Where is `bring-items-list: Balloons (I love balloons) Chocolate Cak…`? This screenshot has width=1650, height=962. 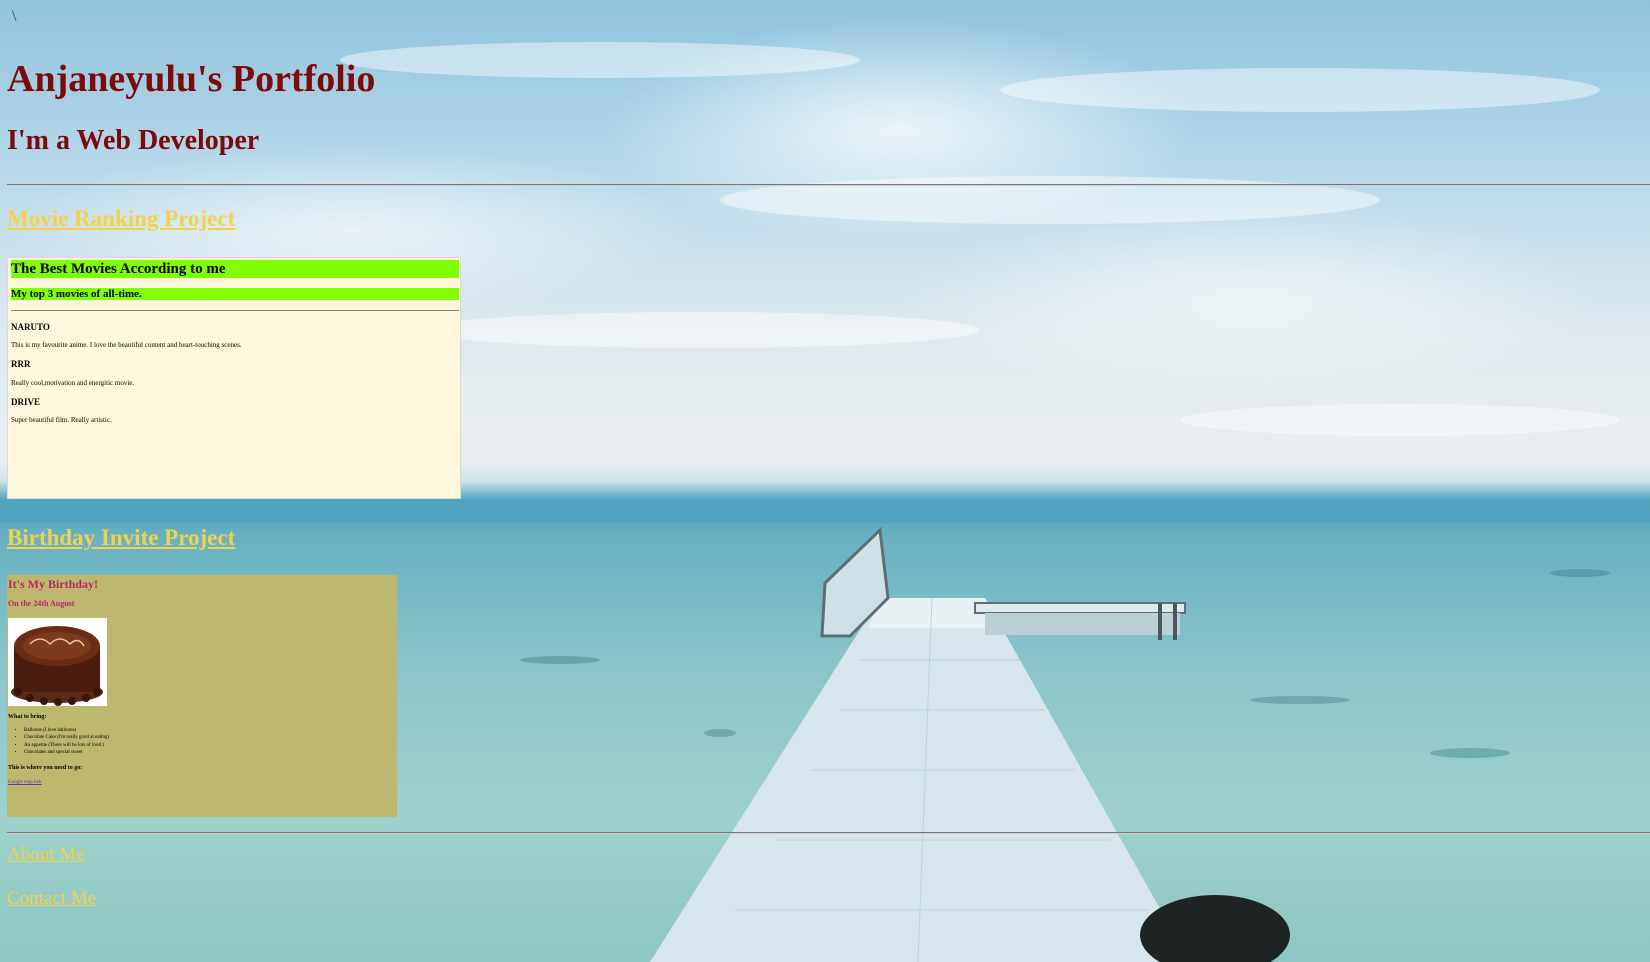
bring-items-list: Balloons (I love balloons) Chocolate Cak… is located at coordinates (58, 742).